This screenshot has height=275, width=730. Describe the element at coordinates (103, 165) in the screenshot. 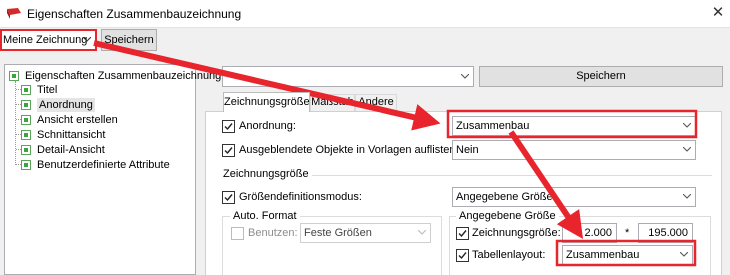

I see `tree-item-label: Benutzerdefinierte Attribute` at that location.